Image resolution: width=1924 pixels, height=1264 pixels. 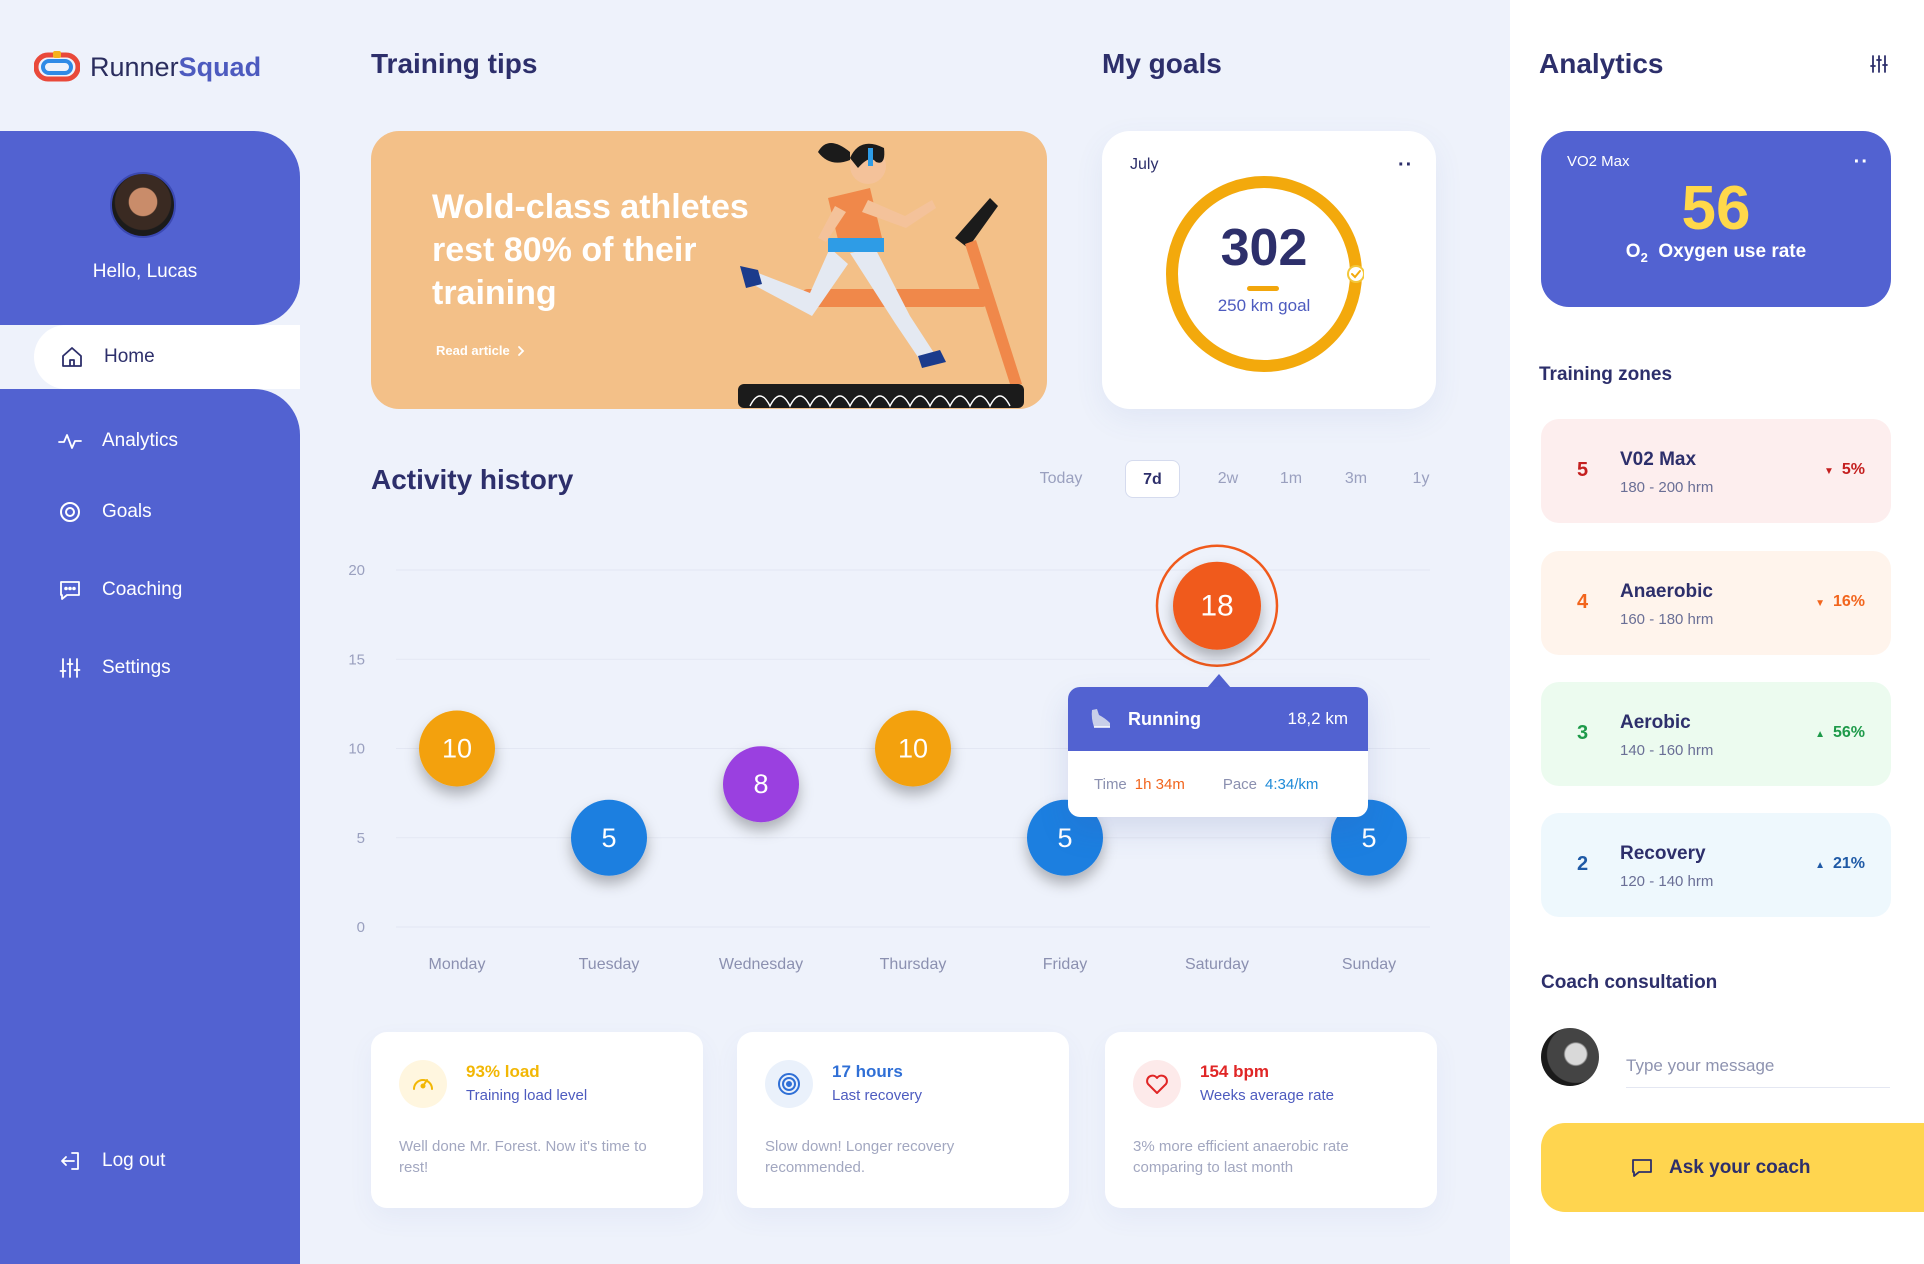 I want to click on tooltip-body: Time 1h 34m Pace 4:34/km, so click(x=1218, y=784).